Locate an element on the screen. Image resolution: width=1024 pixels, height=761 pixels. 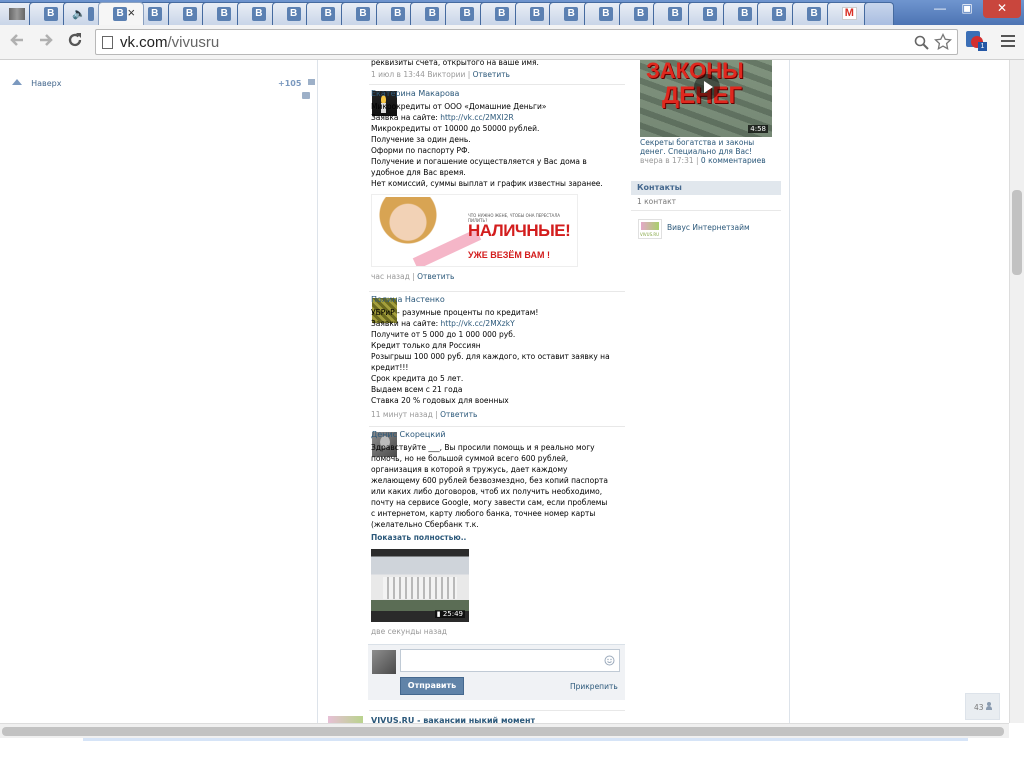
video-duration: 25:49 is located at coordinates (452, 614).